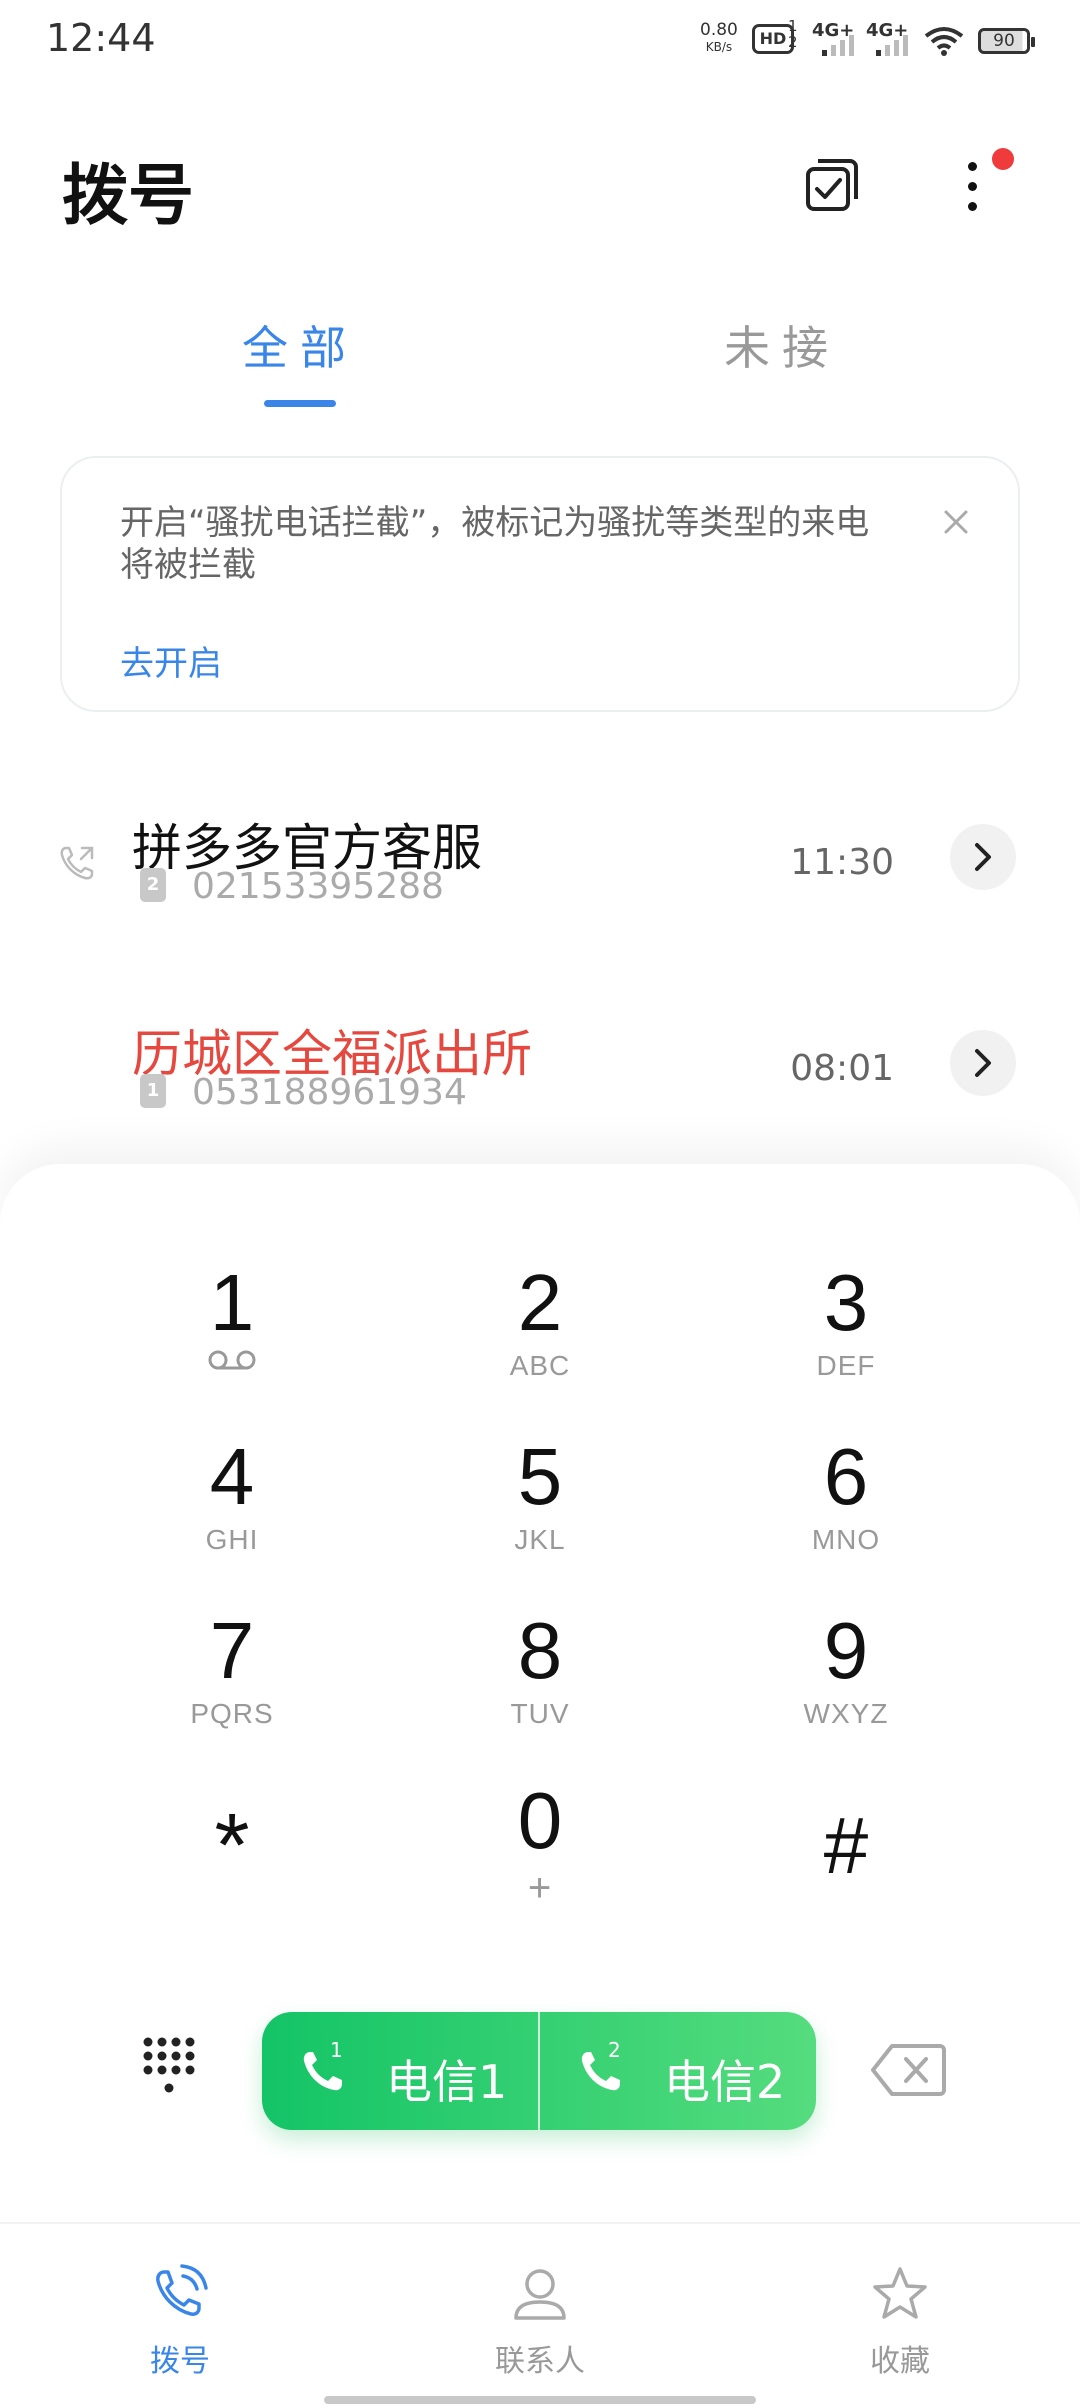  Describe the element at coordinates (782, 345) in the screenshot. I see `tab-missed: 未接` at that location.